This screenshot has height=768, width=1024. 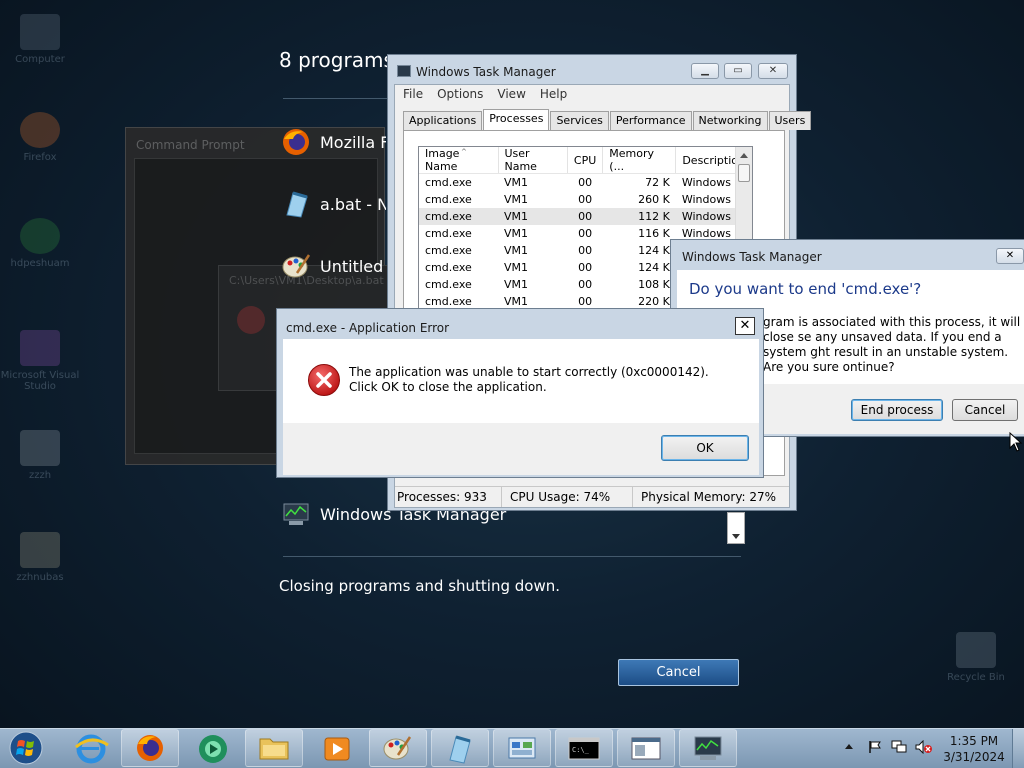 What do you see at coordinates (650, 120) in the screenshot?
I see `tab-performance: Performance` at bounding box center [650, 120].